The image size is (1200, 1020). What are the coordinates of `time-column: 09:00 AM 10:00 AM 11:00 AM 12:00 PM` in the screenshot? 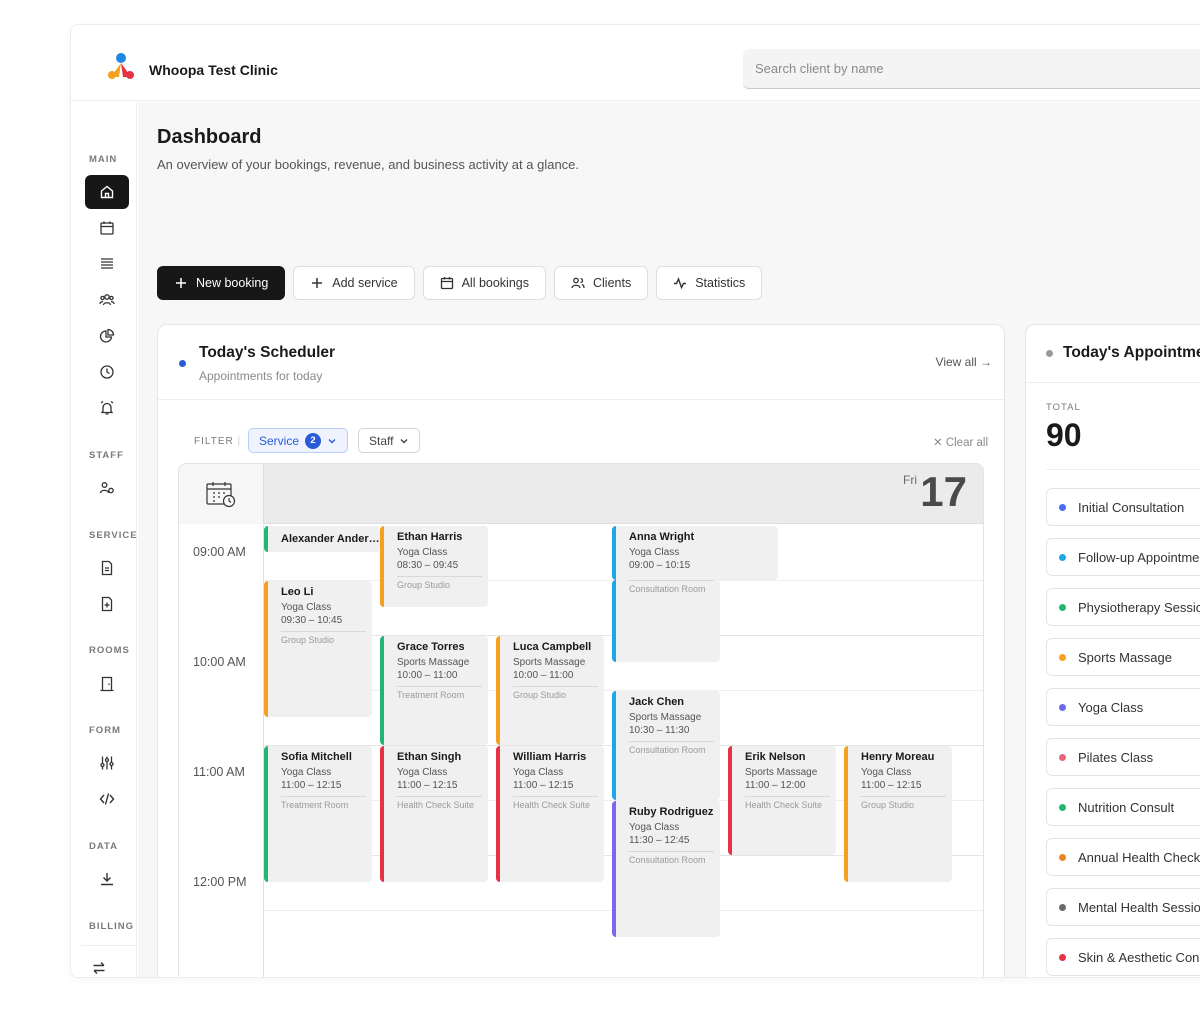 It's located at (221, 751).